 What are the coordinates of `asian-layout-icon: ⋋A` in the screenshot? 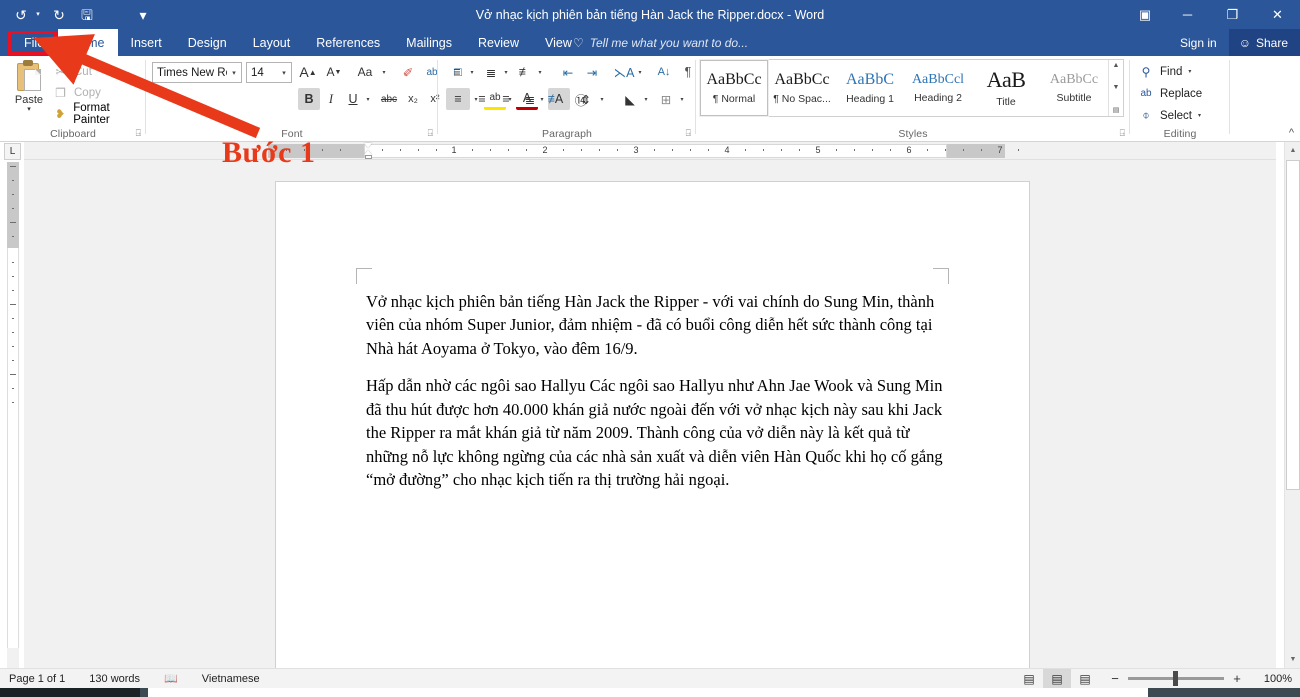 It's located at (624, 72).